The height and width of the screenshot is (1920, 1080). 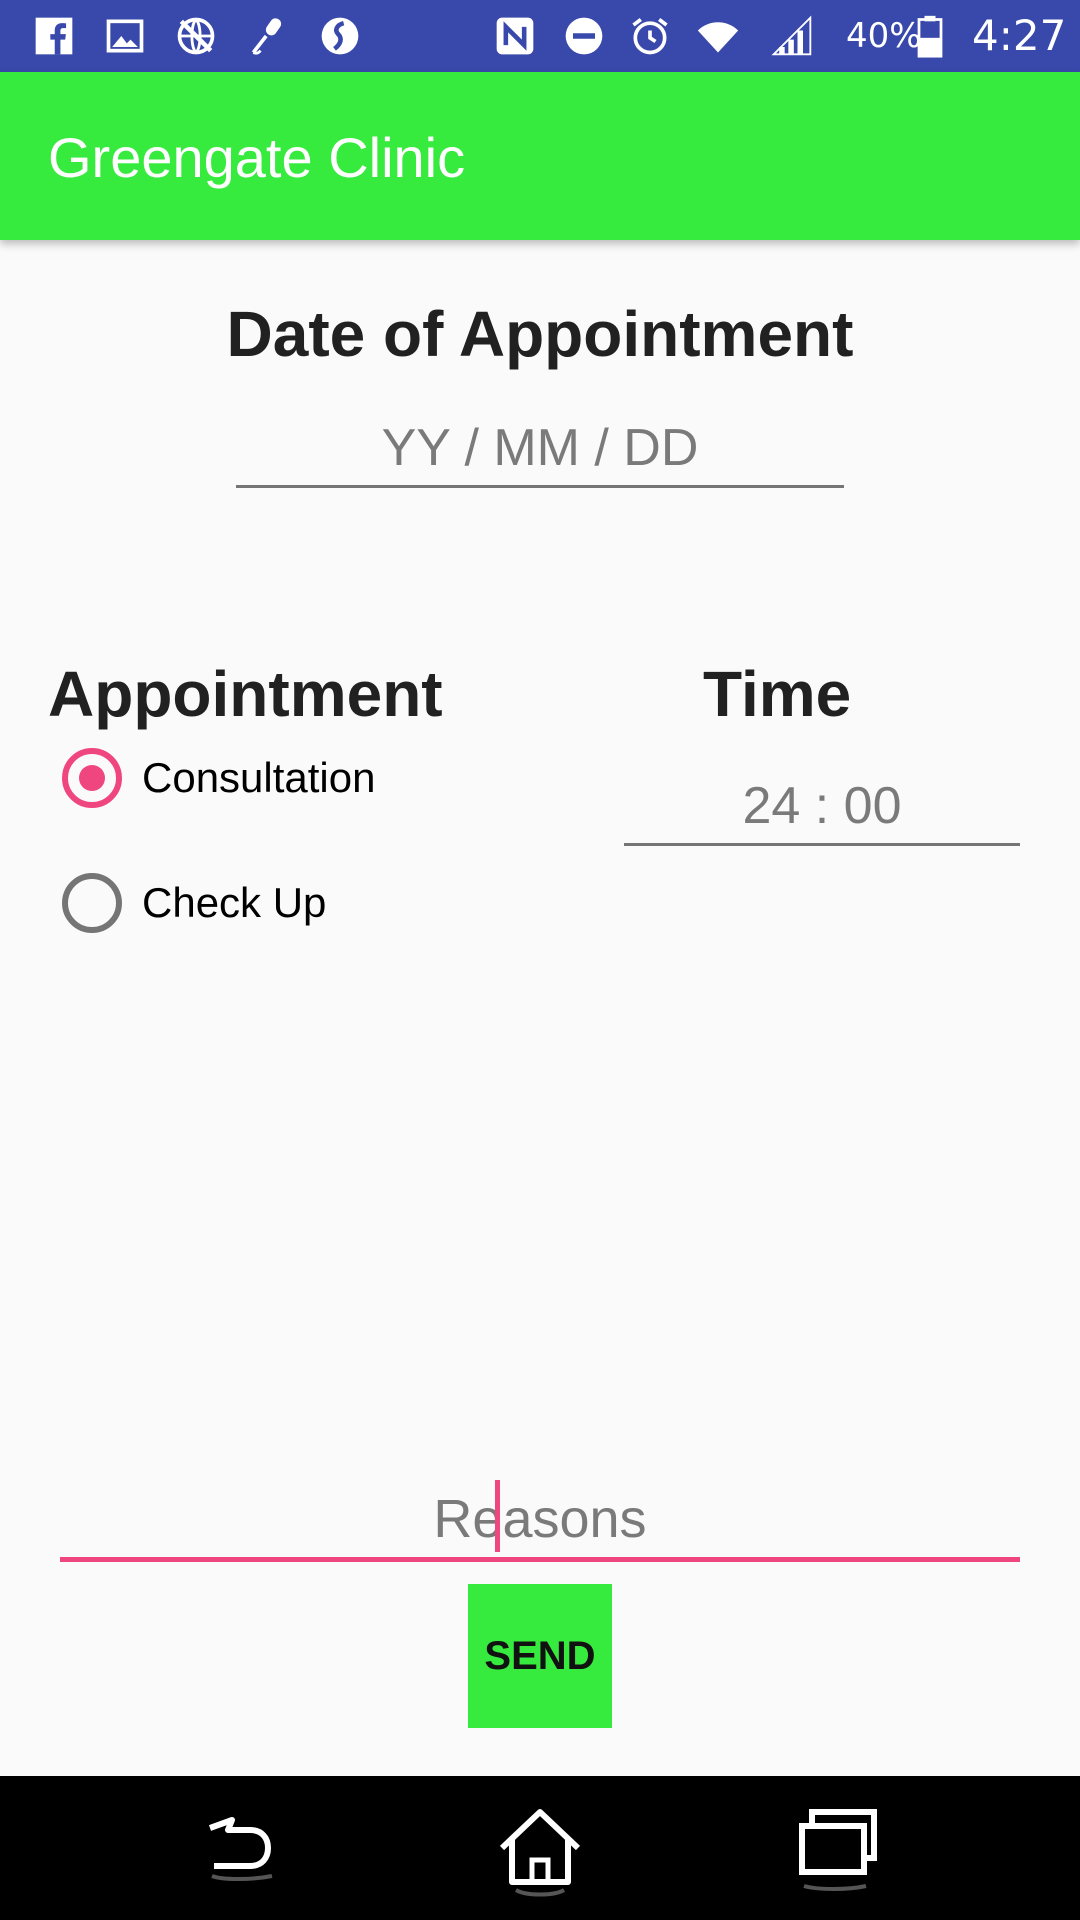 What do you see at coordinates (650, 36) in the screenshot?
I see `alarm-icon` at bounding box center [650, 36].